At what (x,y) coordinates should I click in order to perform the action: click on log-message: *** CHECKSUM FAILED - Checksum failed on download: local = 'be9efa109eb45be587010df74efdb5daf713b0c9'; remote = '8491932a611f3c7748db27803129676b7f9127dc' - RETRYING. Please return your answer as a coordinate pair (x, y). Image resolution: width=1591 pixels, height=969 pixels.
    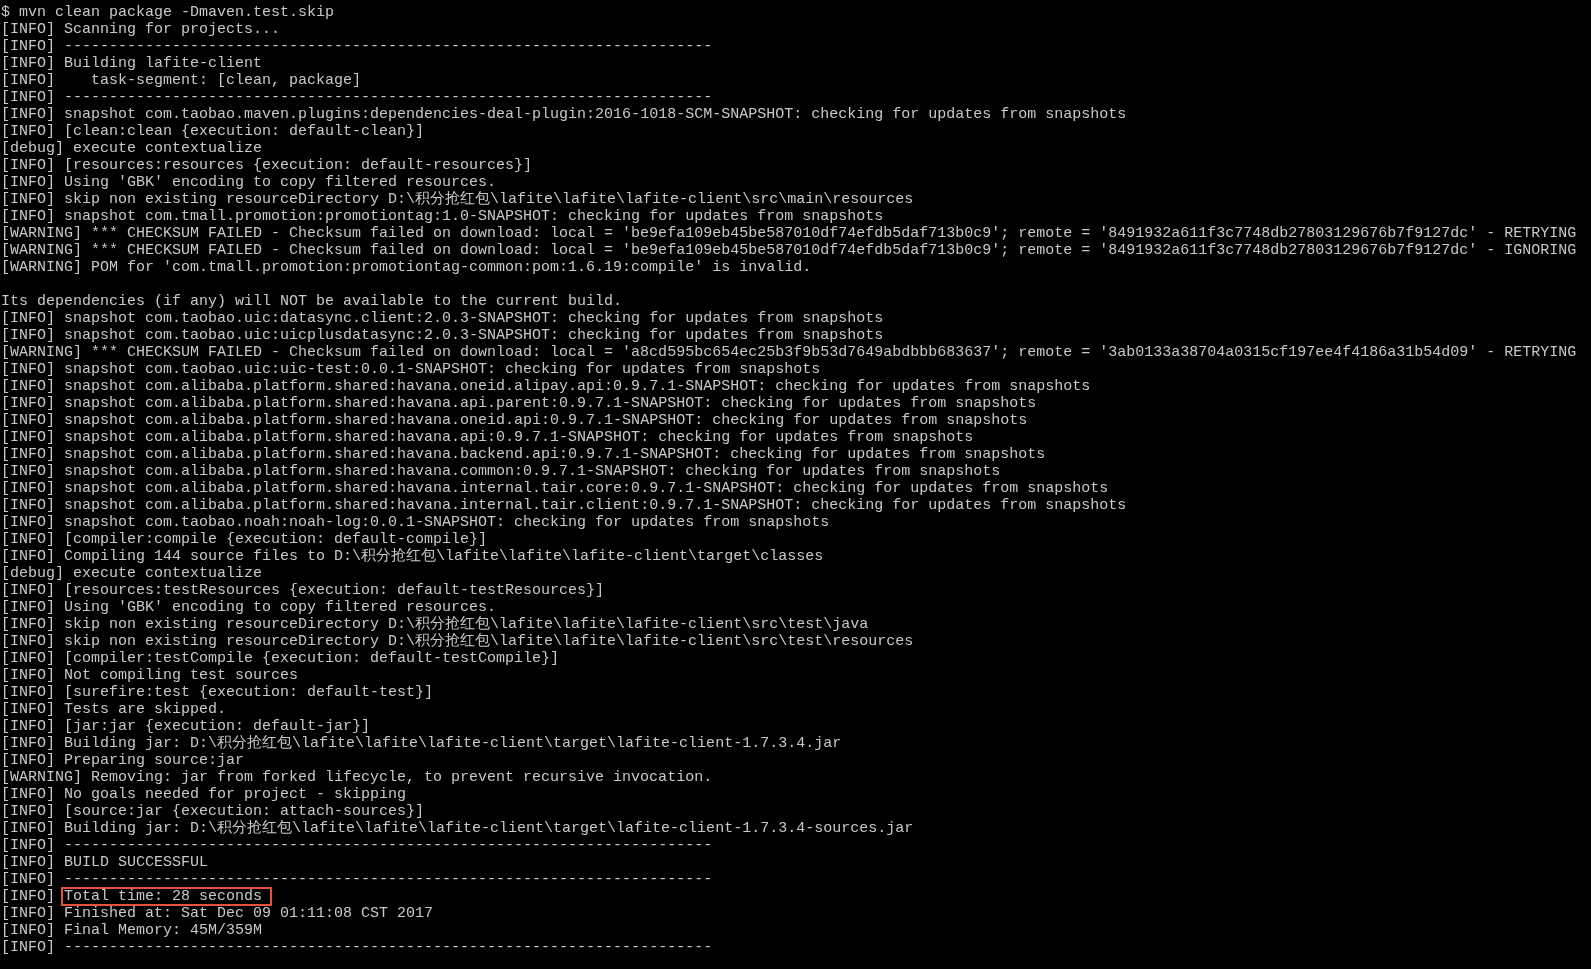
    Looking at the image, I should click on (834, 233).